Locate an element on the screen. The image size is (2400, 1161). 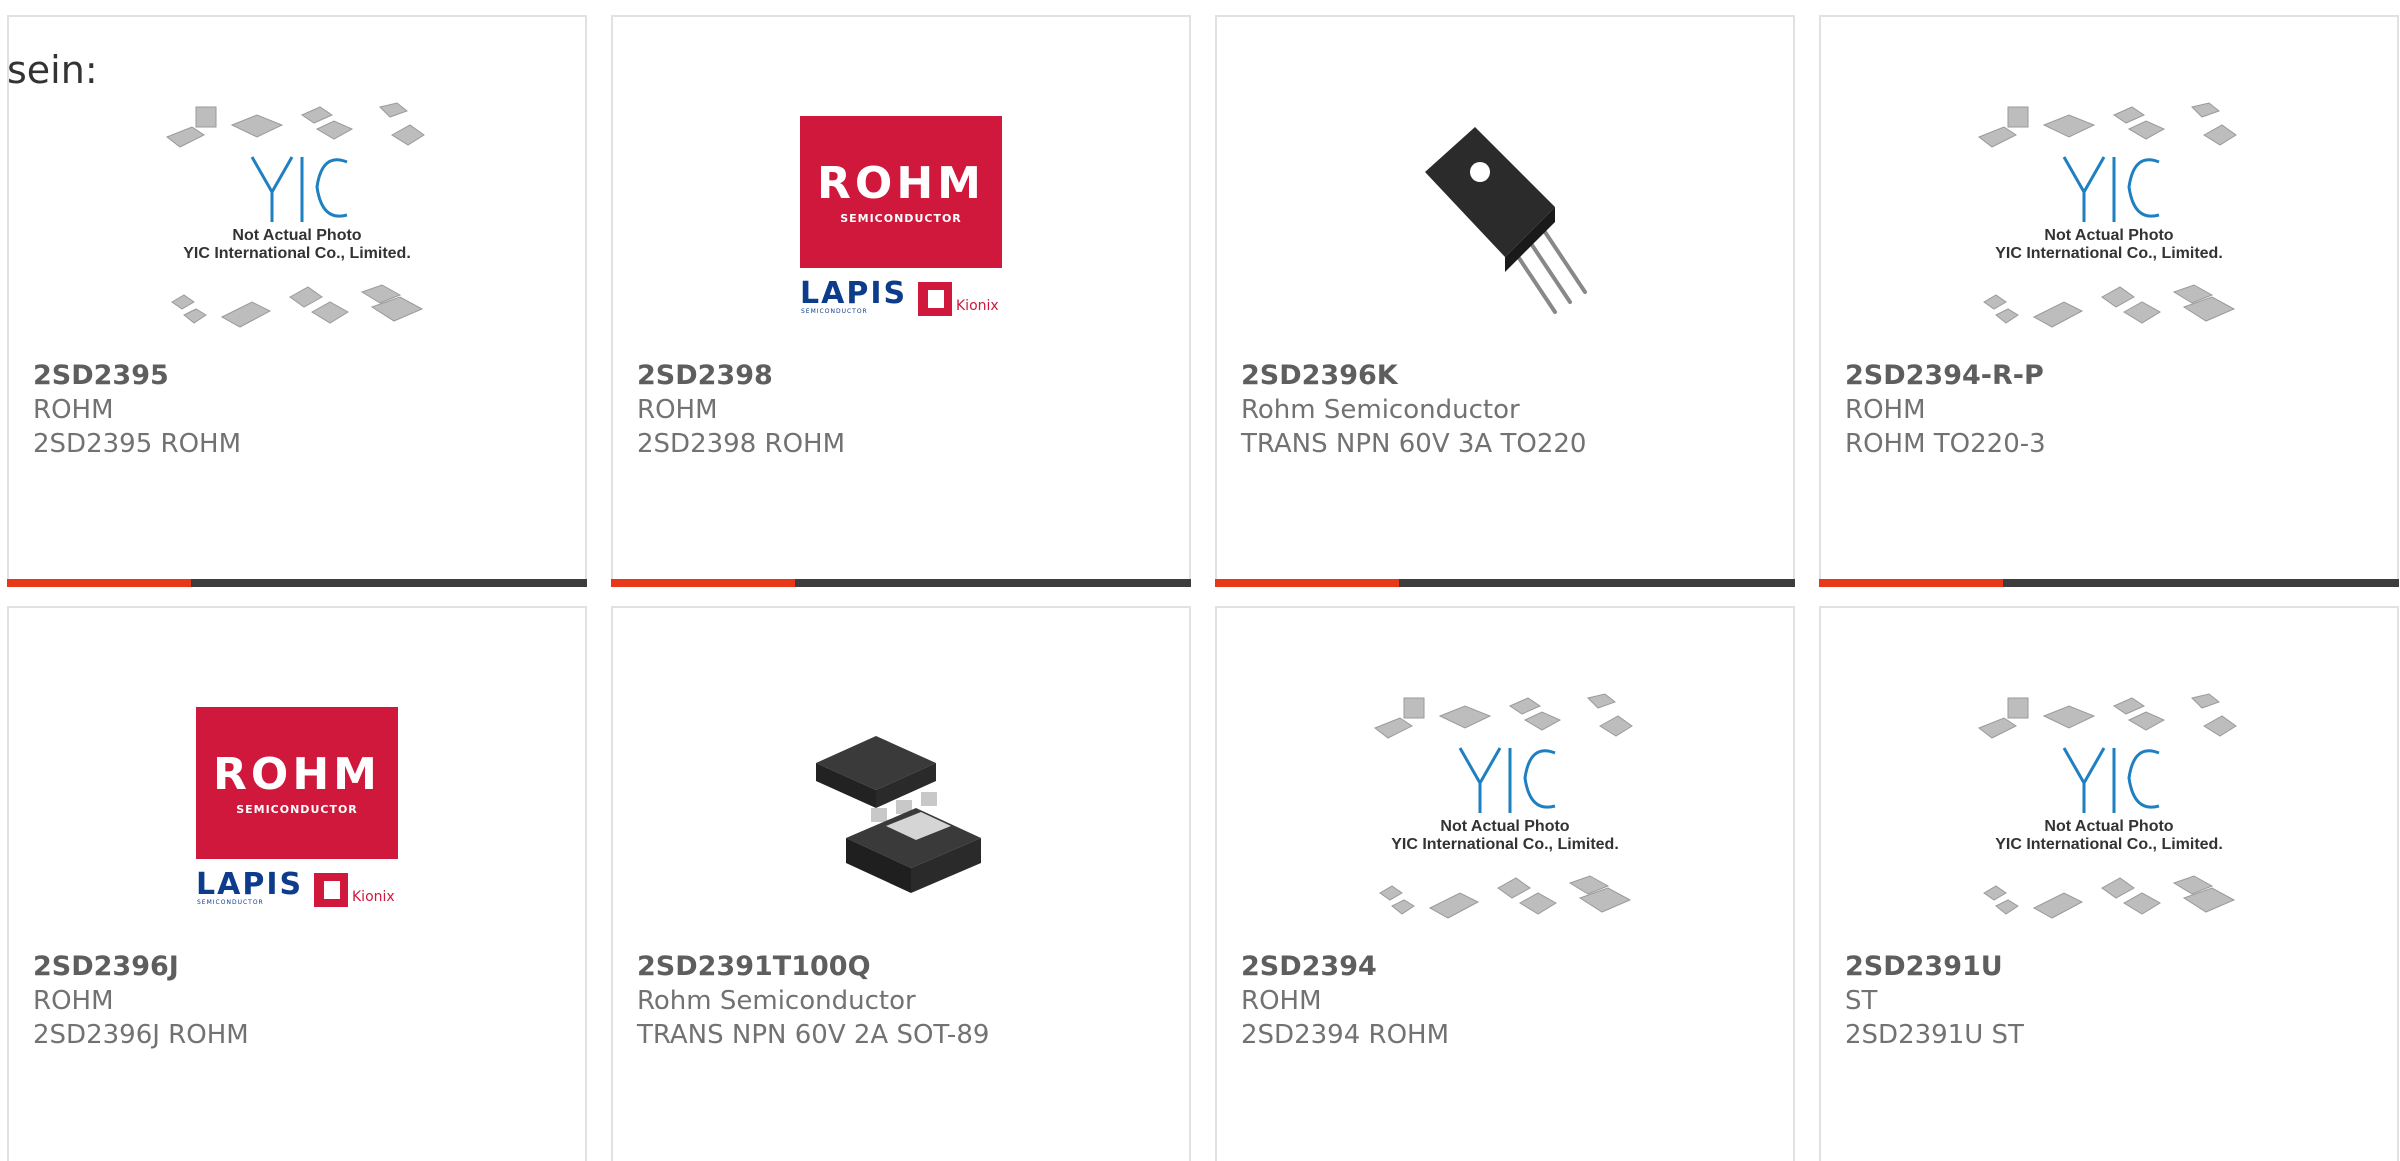
manufacturer: ST is located at coordinates (1861, 1001).